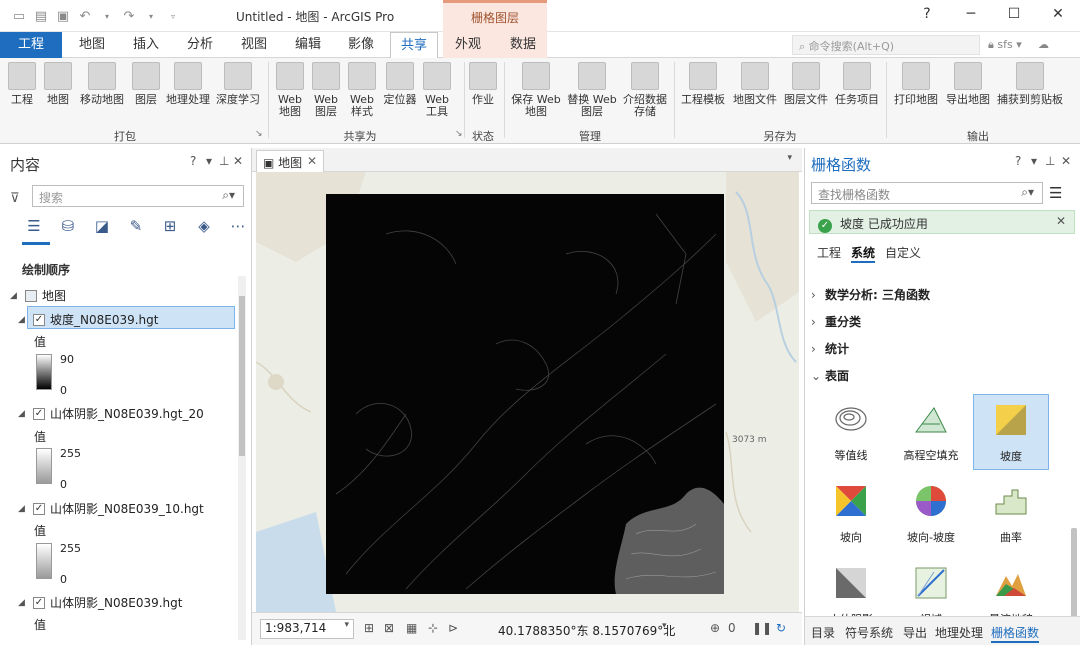 The height and width of the screenshot is (645, 1080). What do you see at coordinates (789, 158) in the screenshot?
I see `tab-list-dropdown-icon: ▾` at bounding box center [789, 158].